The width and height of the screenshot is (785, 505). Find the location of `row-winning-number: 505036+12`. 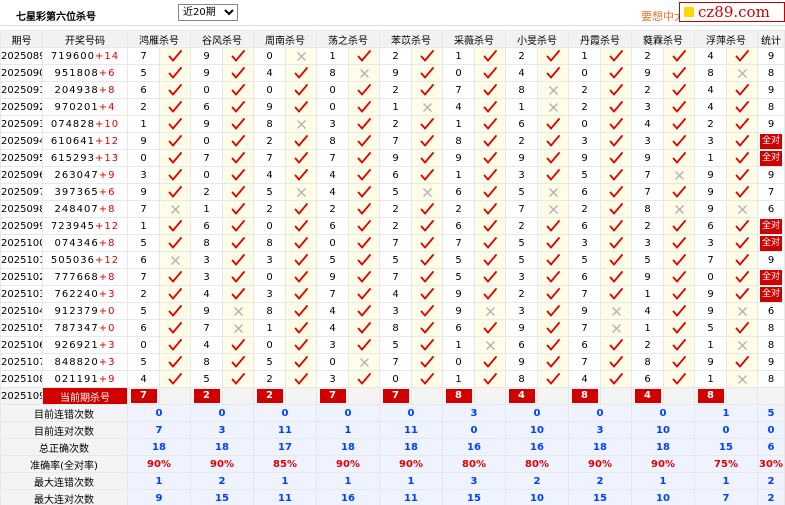

row-winning-number: 505036+12 is located at coordinates (85, 260).